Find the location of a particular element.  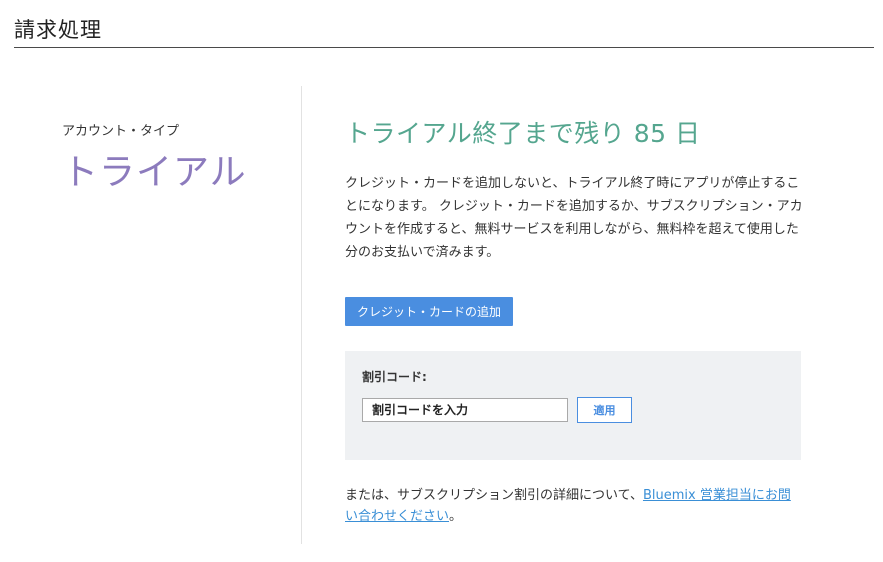

account-type-panel: アカウント・タイプ トライアル is located at coordinates (172, 156).